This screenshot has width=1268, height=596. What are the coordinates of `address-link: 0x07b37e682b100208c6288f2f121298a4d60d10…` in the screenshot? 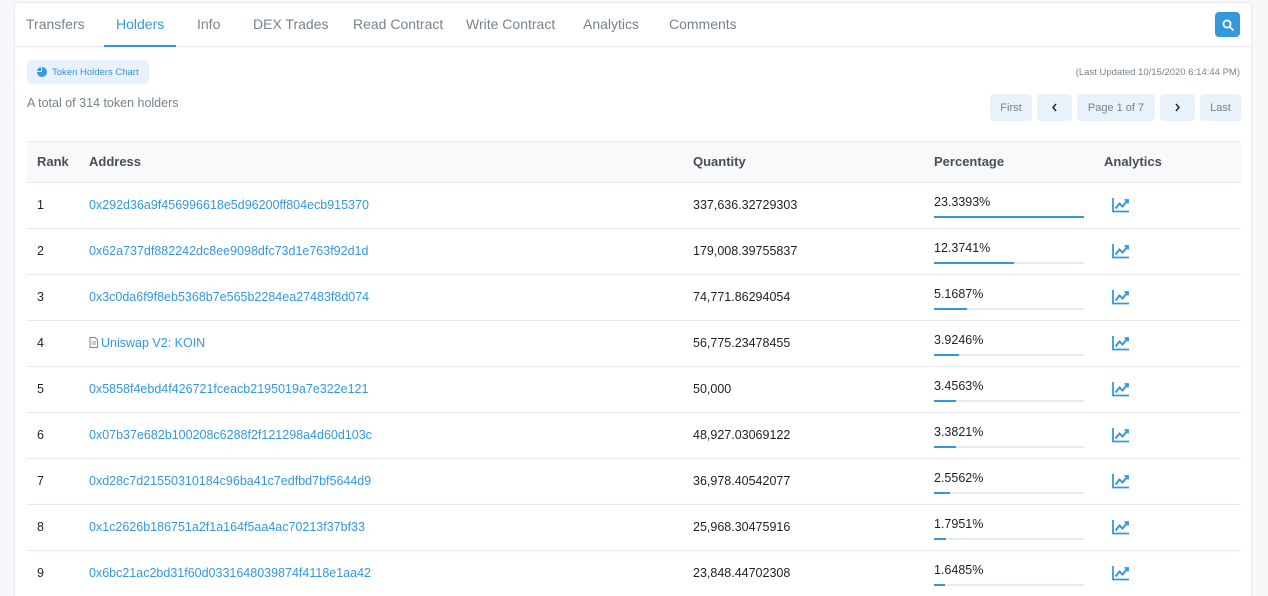 It's located at (230, 435).